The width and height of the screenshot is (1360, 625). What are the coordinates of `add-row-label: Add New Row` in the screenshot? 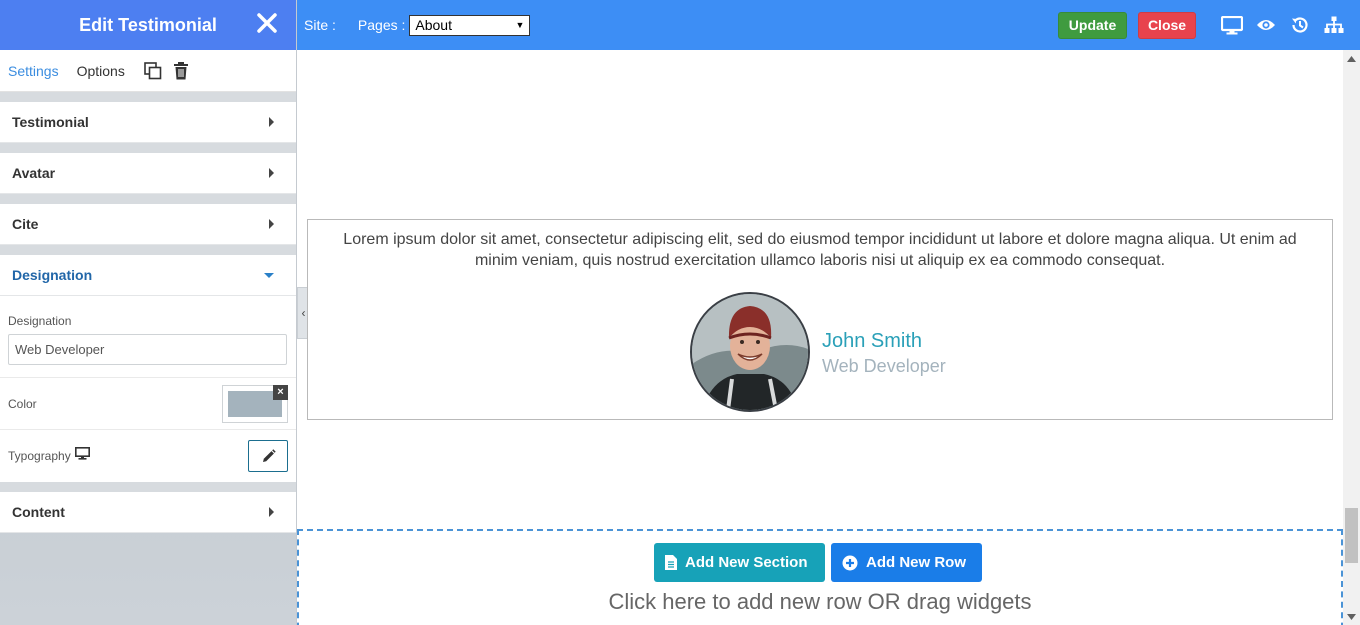 It's located at (916, 562).